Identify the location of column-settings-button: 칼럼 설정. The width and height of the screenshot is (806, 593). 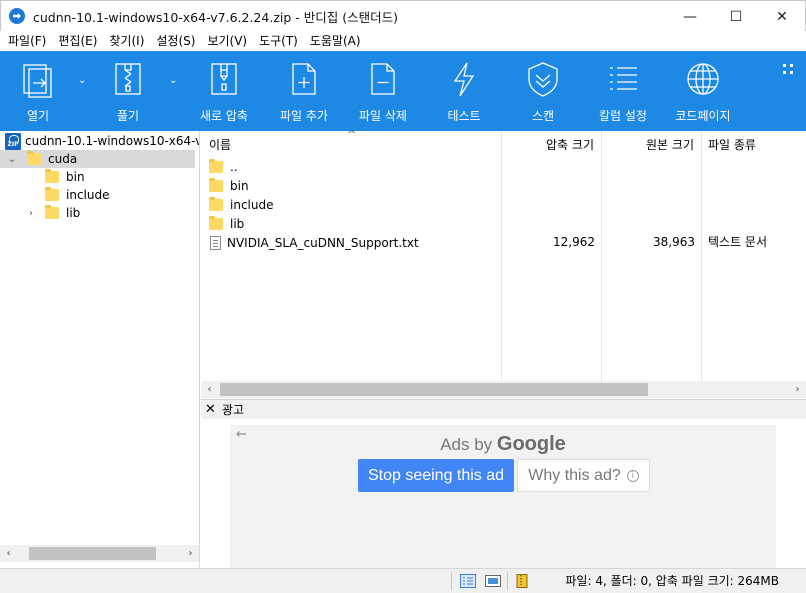
(623, 91).